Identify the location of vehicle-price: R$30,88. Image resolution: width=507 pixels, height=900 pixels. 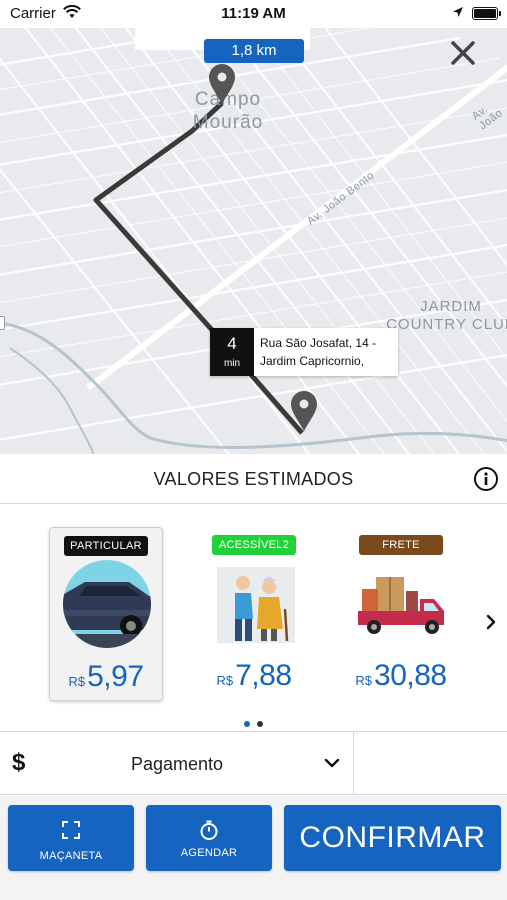
(401, 675).